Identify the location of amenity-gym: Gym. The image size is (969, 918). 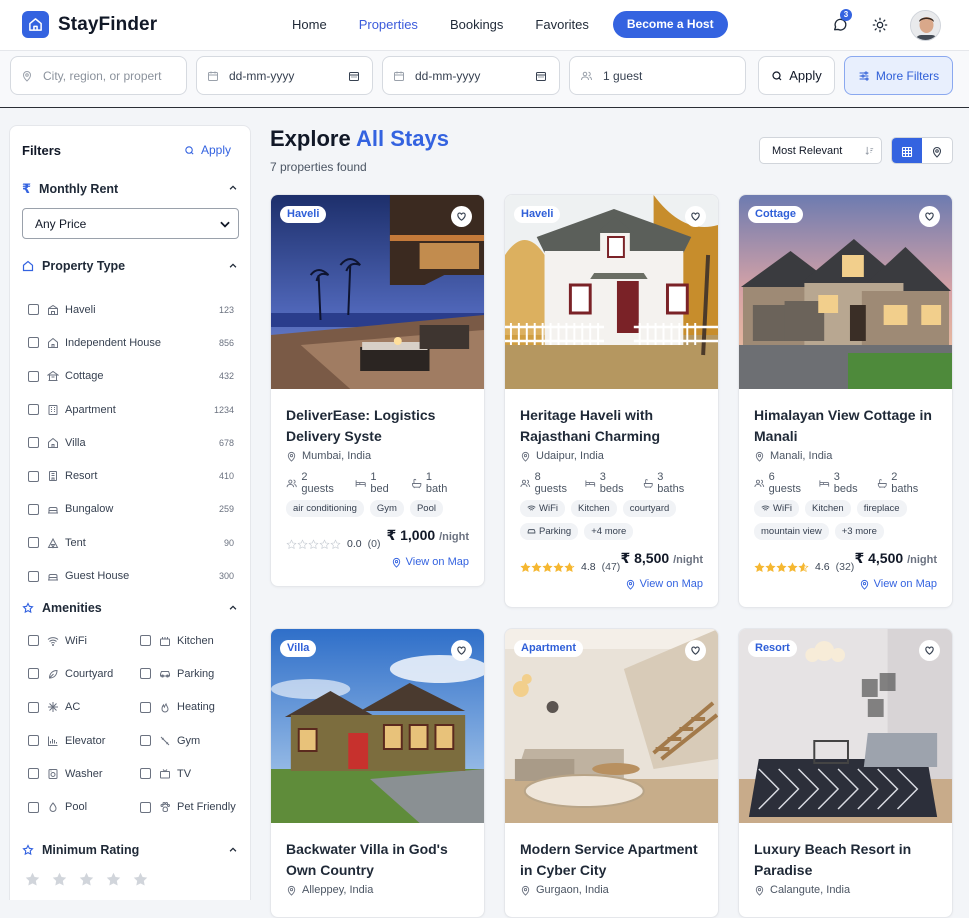
(194, 740).